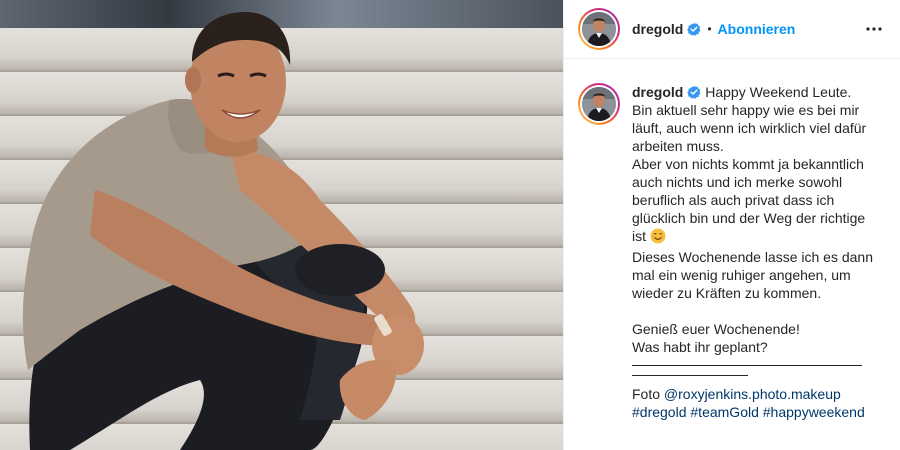 This screenshot has width=900, height=450. I want to click on caption-paragraph-4: Genieß euer Wochenende!, so click(716, 329).